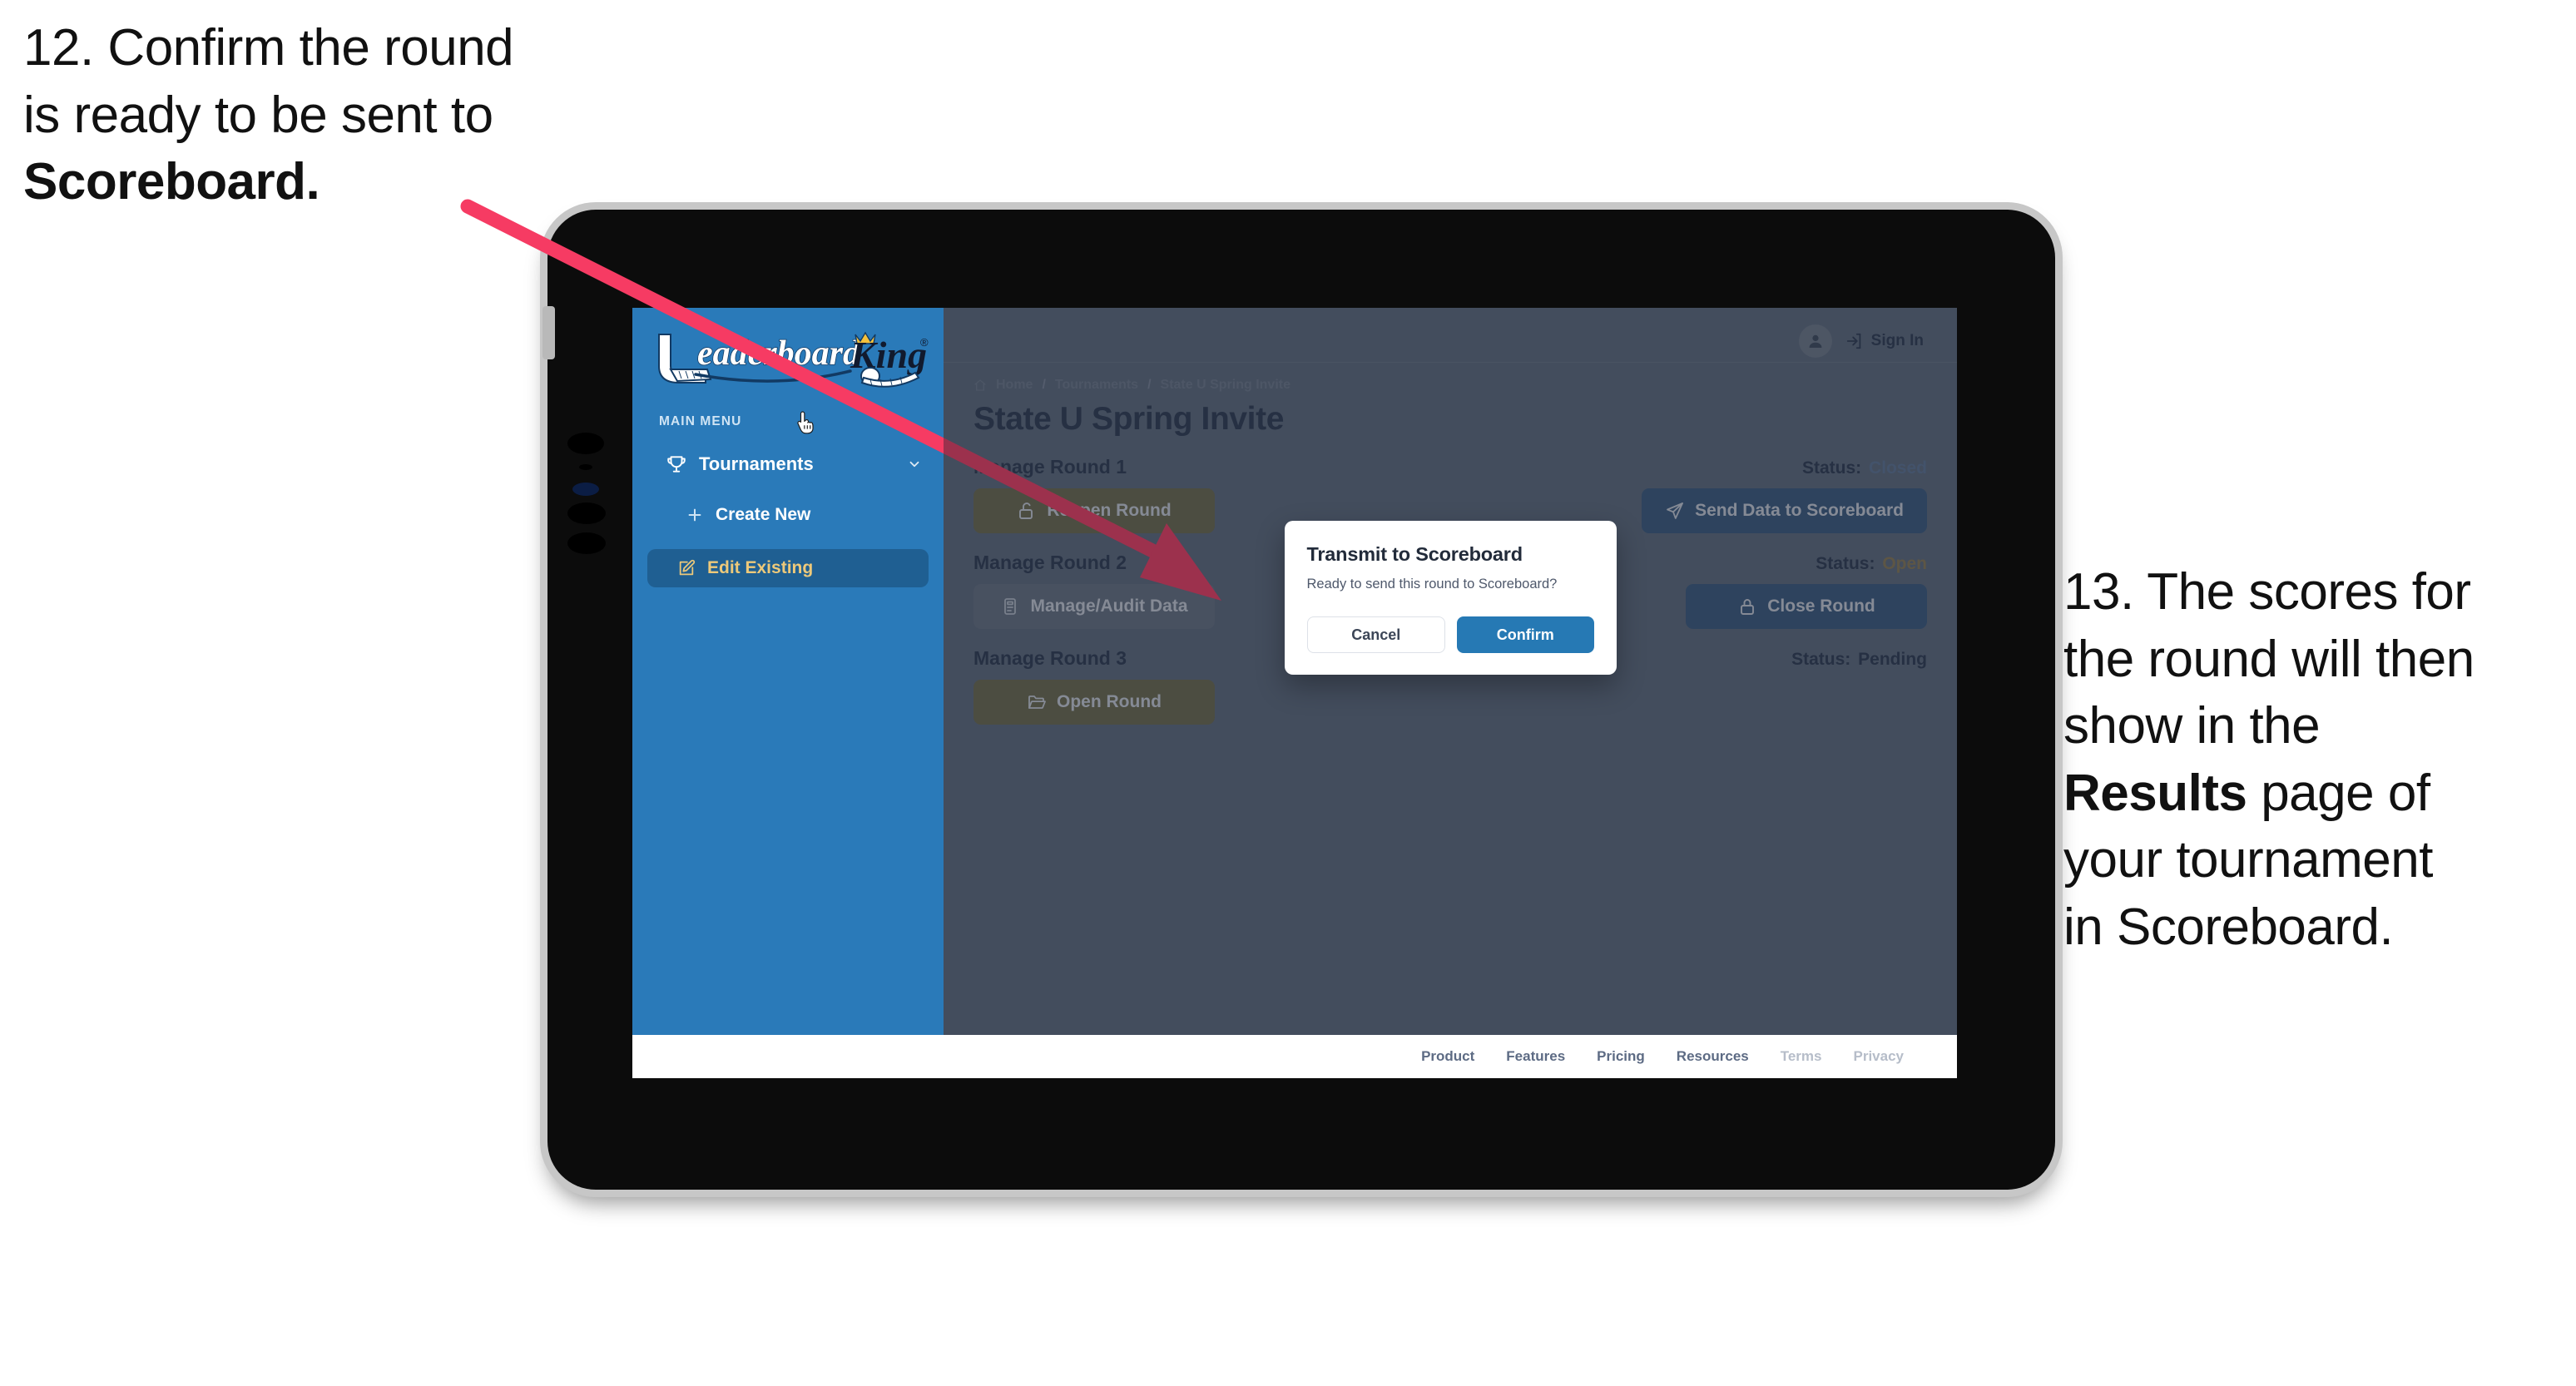 The image size is (2576, 1386). What do you see at coordinates (171, 182) in the screenshot?
I see `annotation-left-line3: Scoreboard.` at bounding box center [171, 182].